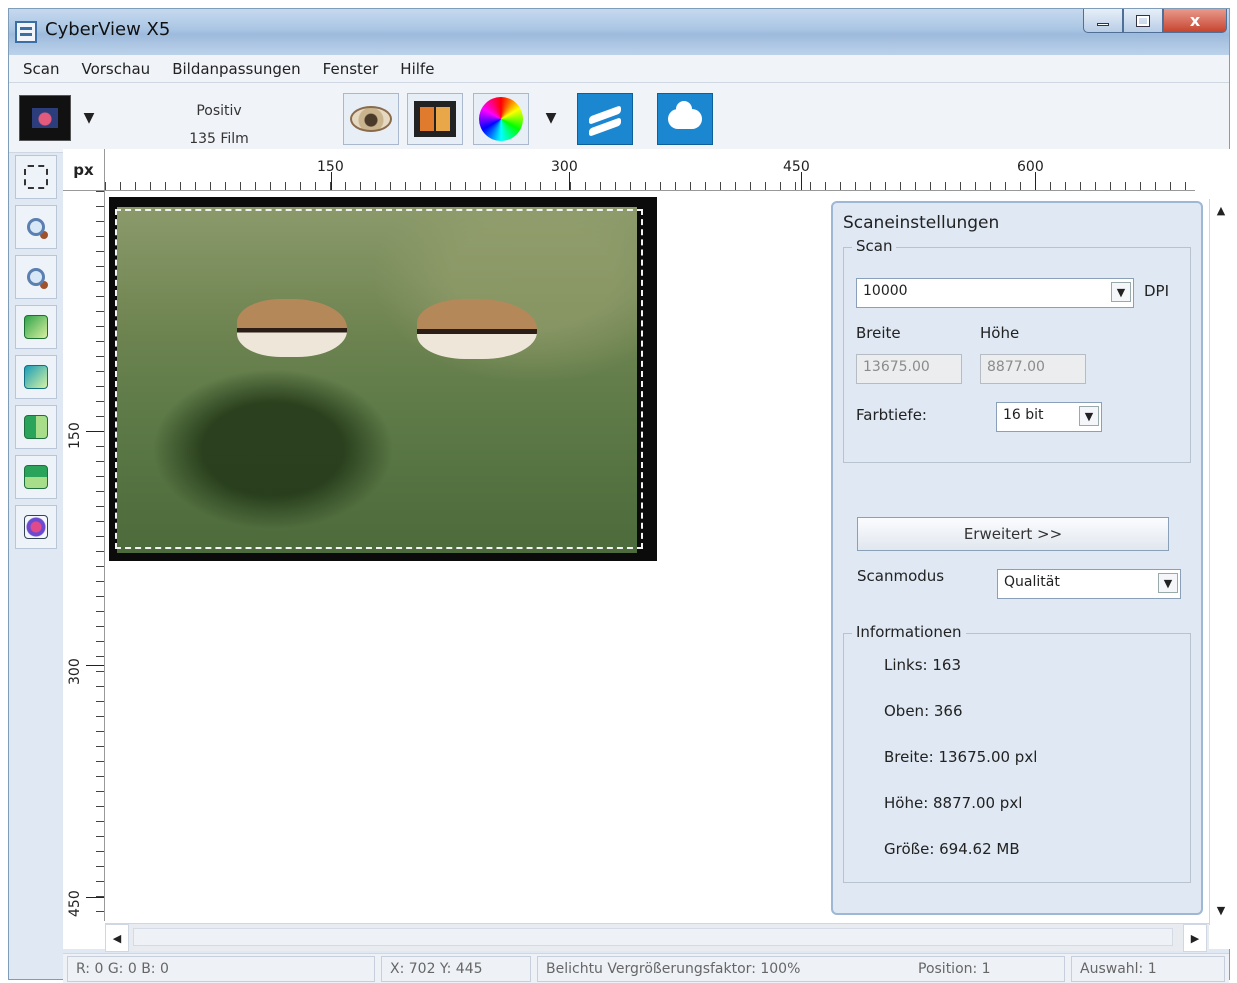 The width and height of the screenshot is (1237, 983). I want to click on preview-button, so click(371, 119).